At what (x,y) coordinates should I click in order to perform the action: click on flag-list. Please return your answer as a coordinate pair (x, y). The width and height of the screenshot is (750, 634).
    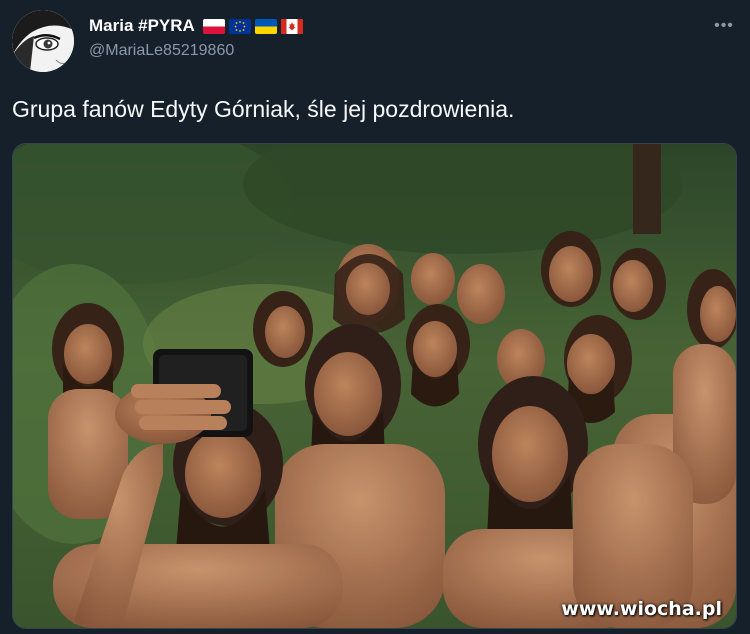
    Looking at the image, I should click on (252, 26).